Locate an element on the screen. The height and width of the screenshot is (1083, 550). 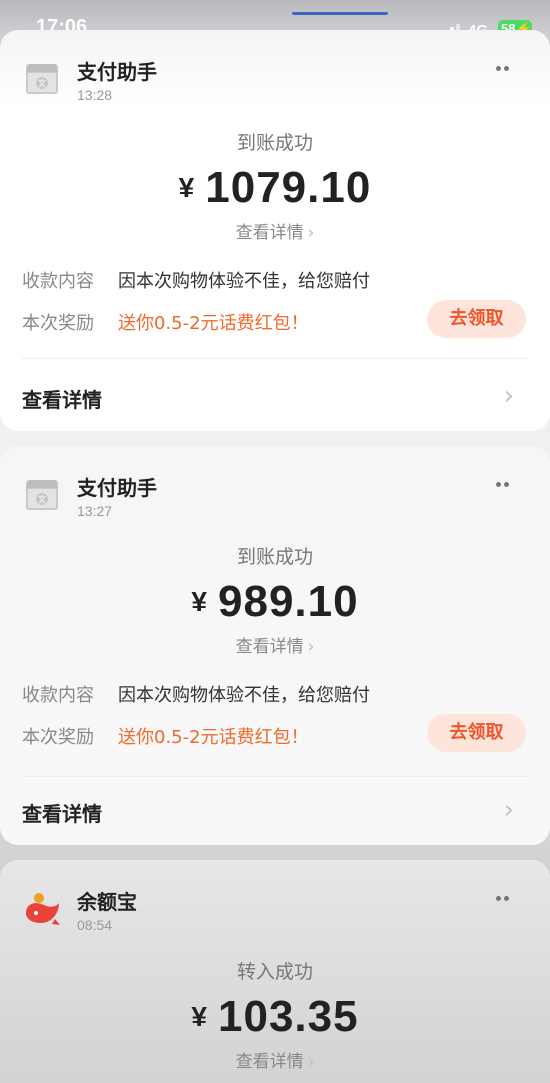
payment-amount: ¥1079.10 is located at coordinates (275, 188).